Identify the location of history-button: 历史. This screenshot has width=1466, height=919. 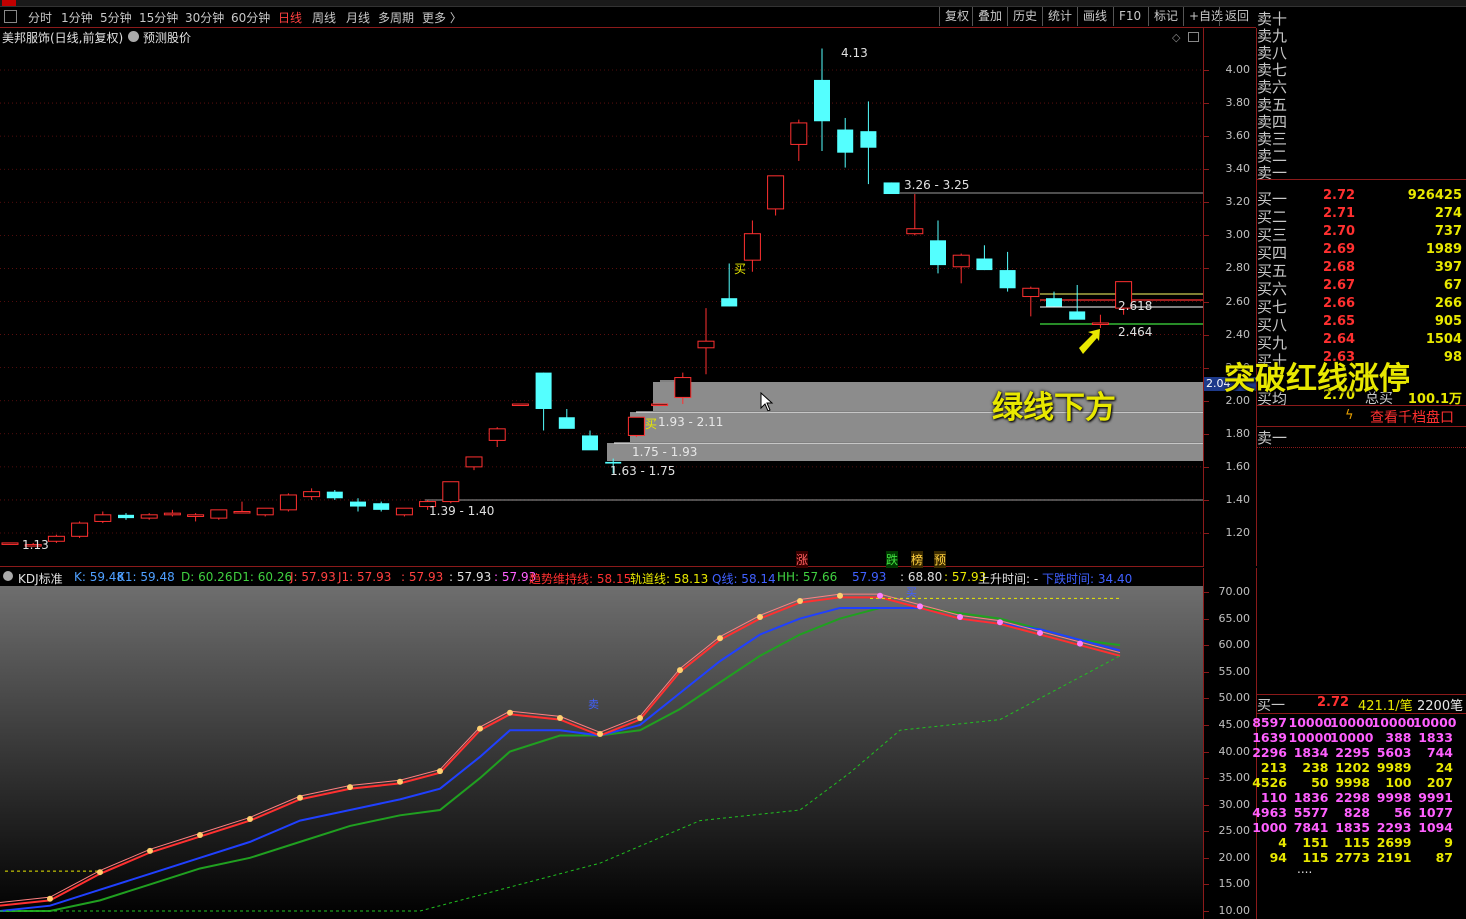
(1024, 16).